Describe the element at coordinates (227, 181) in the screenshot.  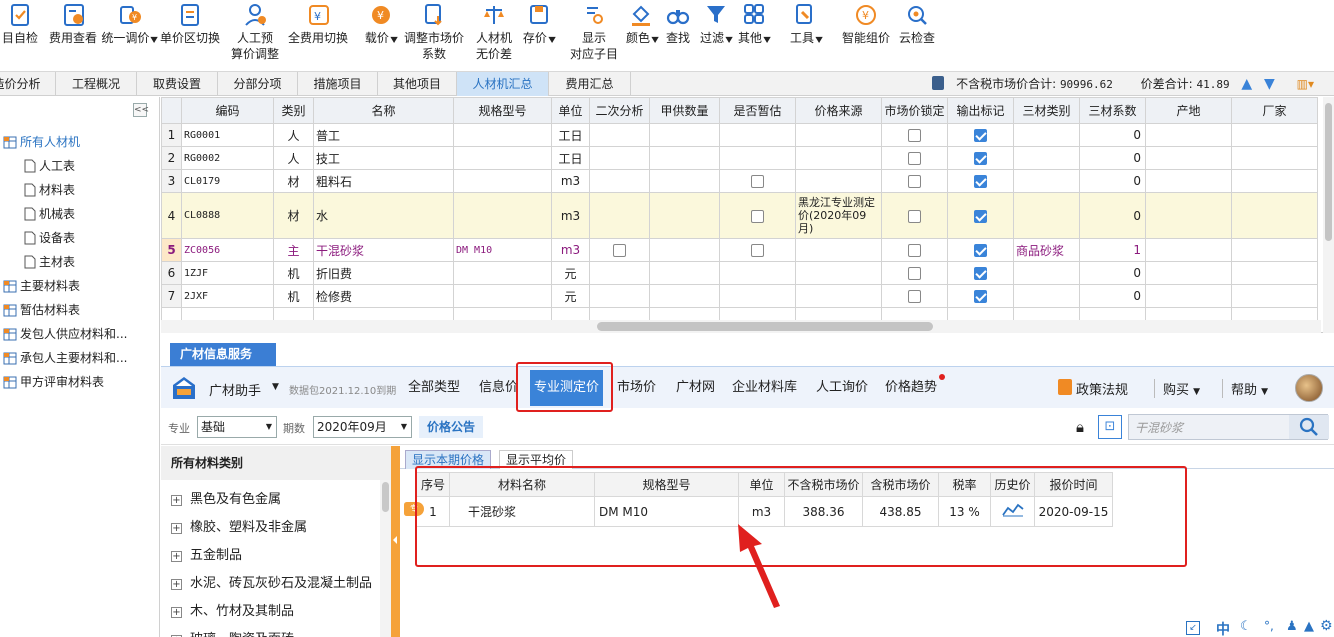
I see `code-cell: CL0179` at that location.